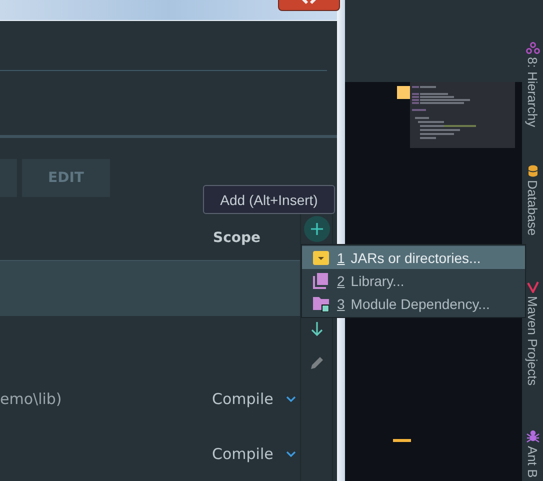  I want to click on tool-window-tab: Ant B, so click(532, 462).